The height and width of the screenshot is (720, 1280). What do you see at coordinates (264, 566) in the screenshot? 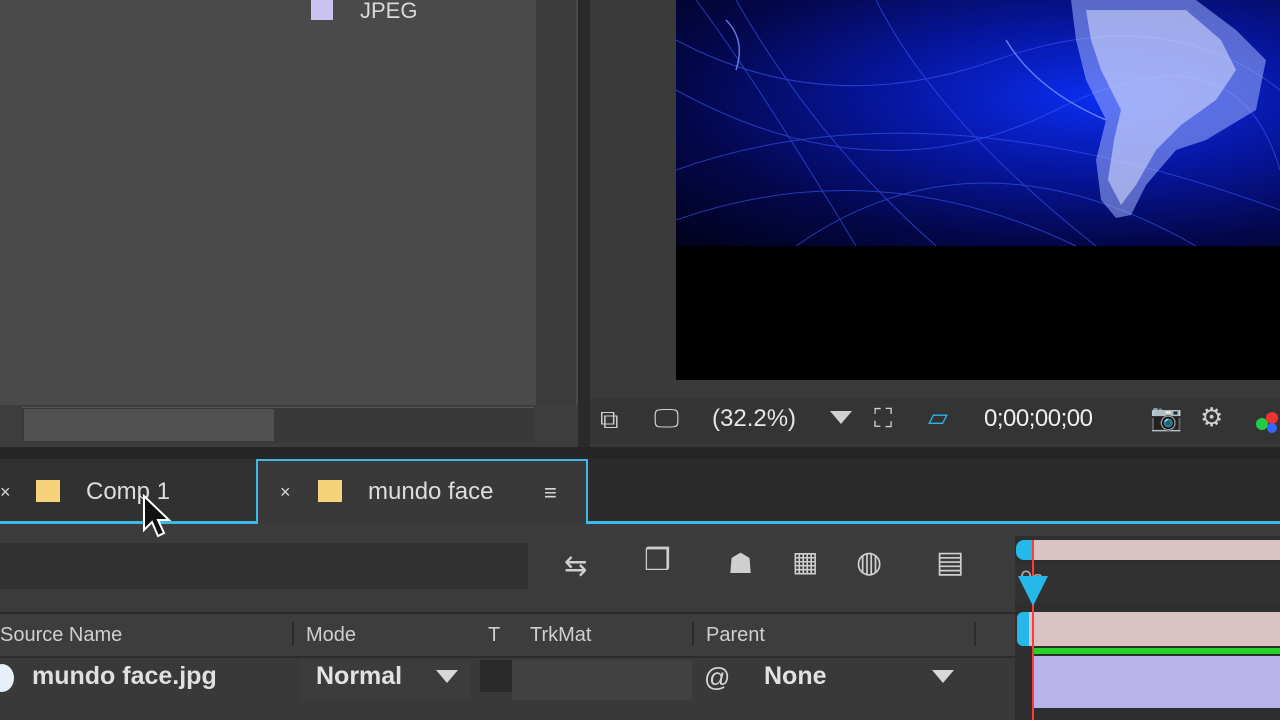
I see `layer-search-input` at bounding box center [264, 566].